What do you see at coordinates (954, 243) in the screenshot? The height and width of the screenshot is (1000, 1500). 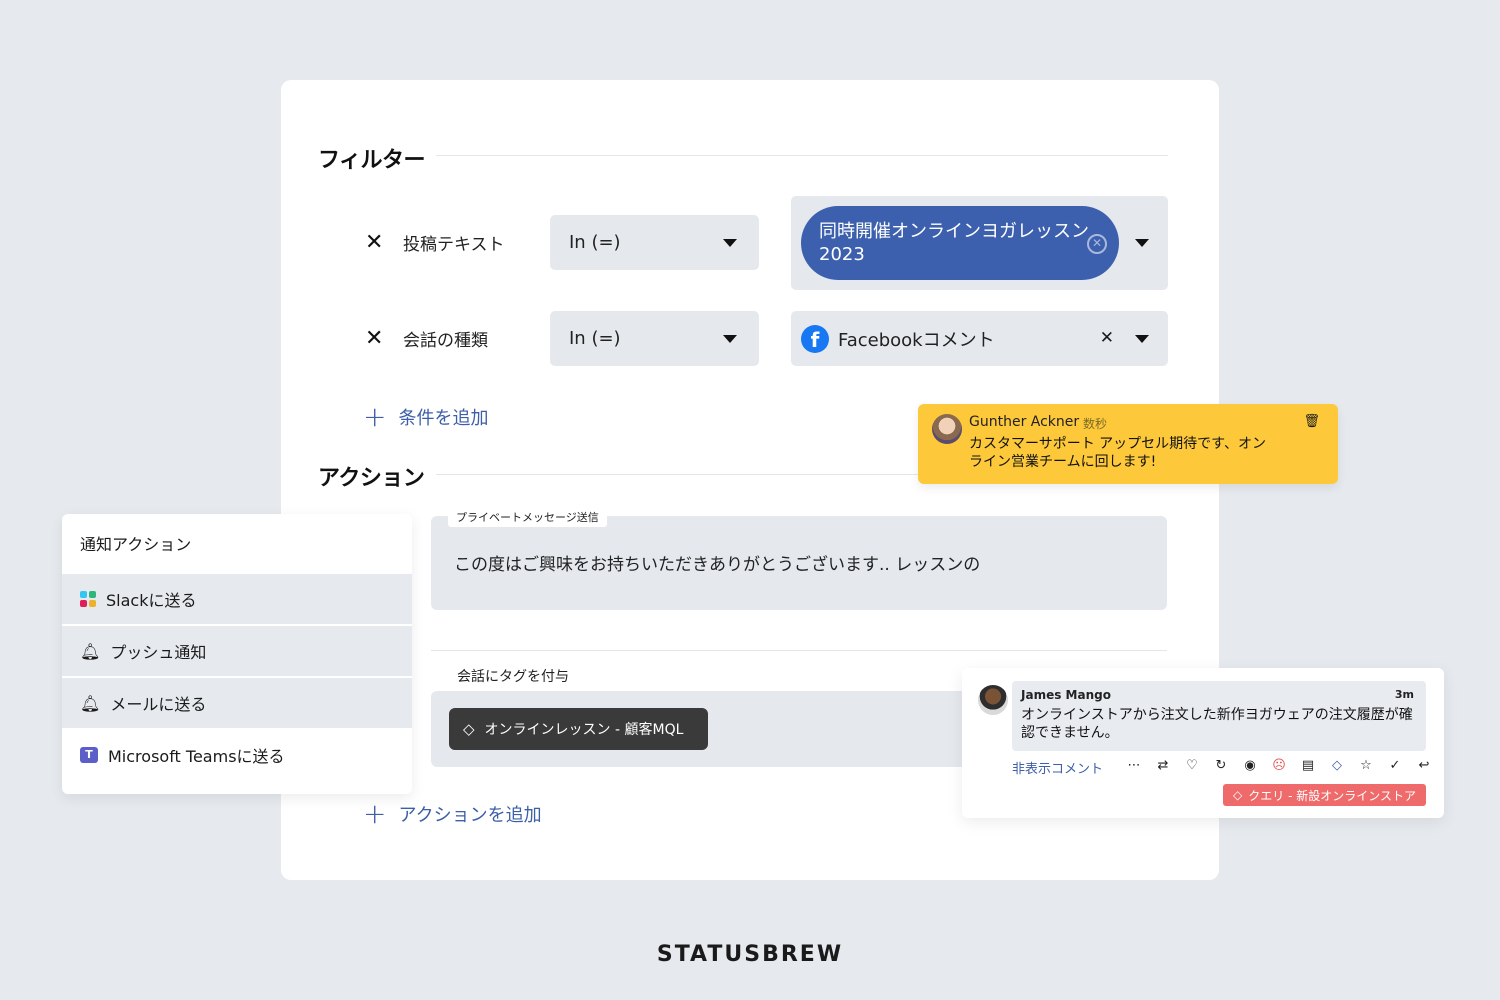 I see `filter-1-value-text: 同時開催オンラインヨガレッスン 2023` at bounding box center [954, 243].